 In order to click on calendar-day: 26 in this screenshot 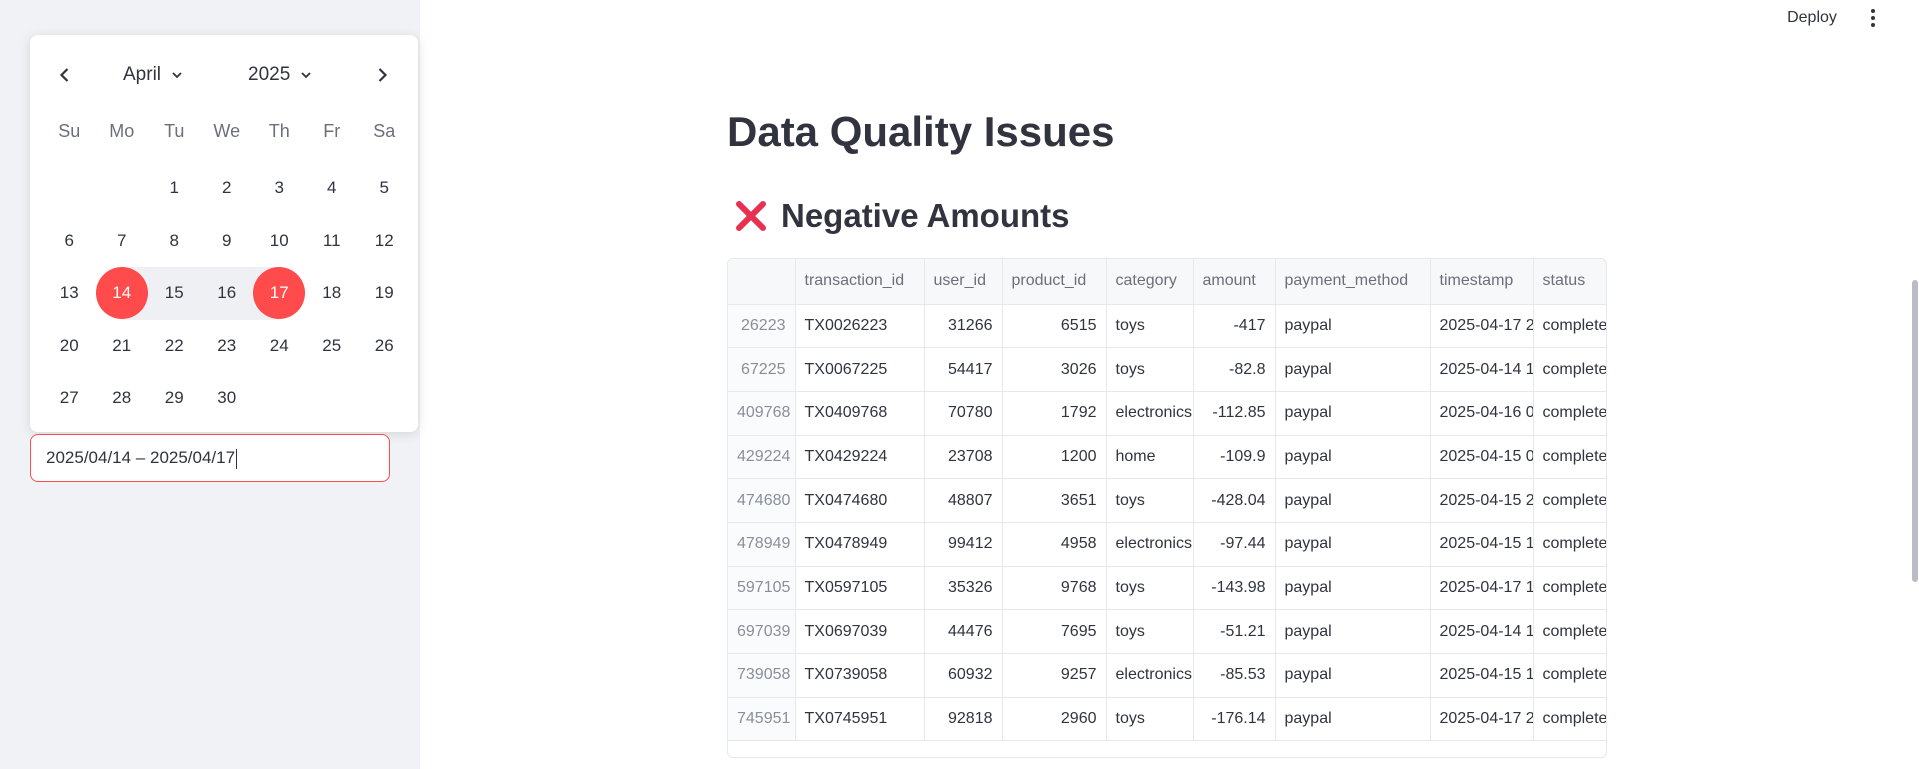, I will do `click(384, 346)`.